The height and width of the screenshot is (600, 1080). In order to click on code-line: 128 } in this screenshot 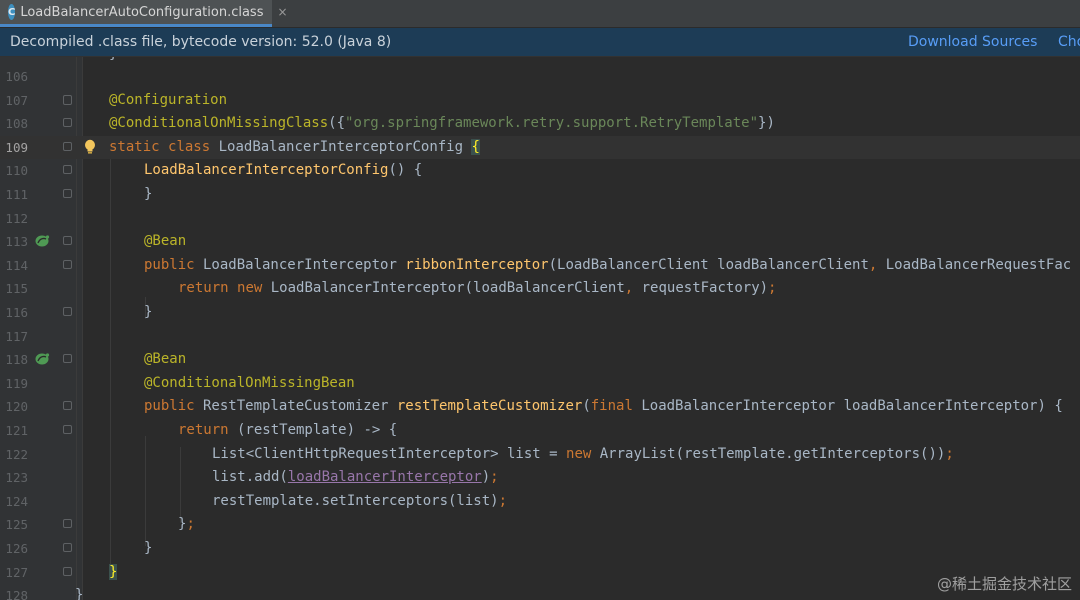, I will do `click(540, 592)`.